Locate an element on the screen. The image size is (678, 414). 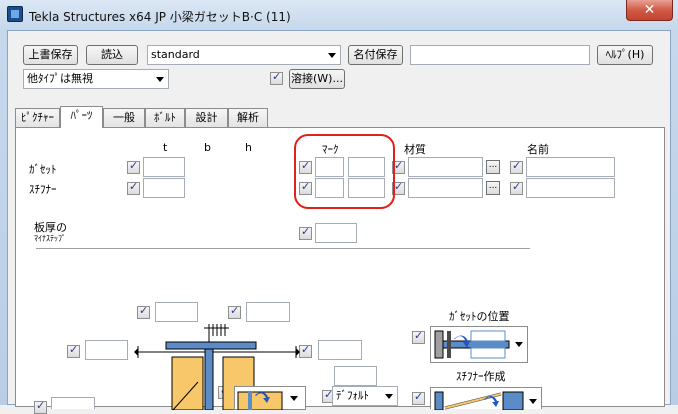
col-header-h: h is located at coordinates (248, 147).